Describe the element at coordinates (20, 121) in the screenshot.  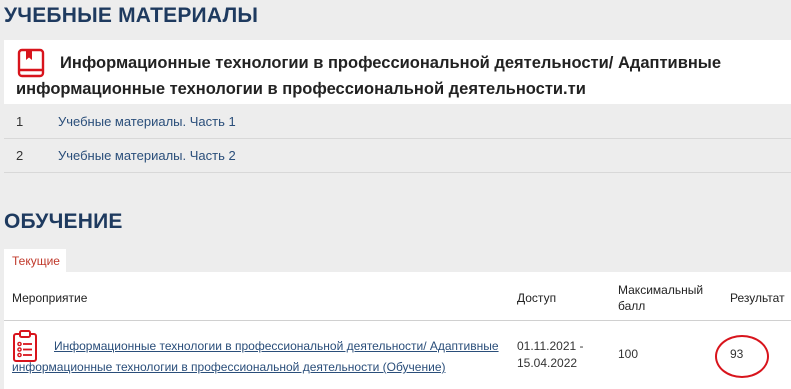
I see `material-number: 1` at that location.